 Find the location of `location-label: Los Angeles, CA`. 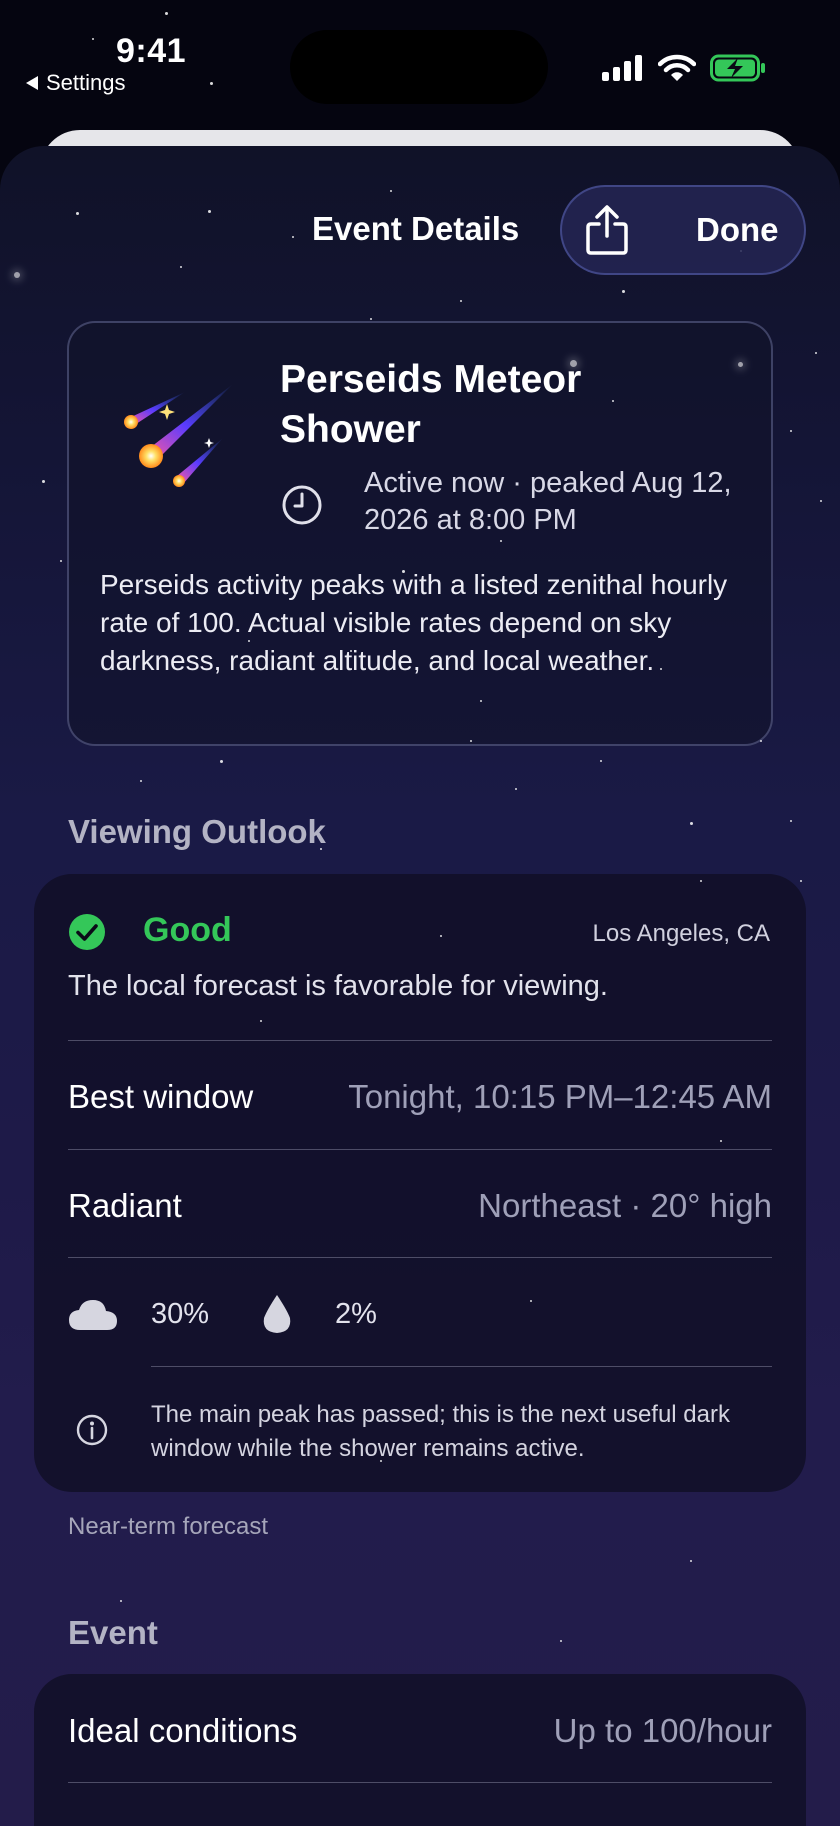

location-label: Los Angeles, CA is located at coordinates (681, 933).